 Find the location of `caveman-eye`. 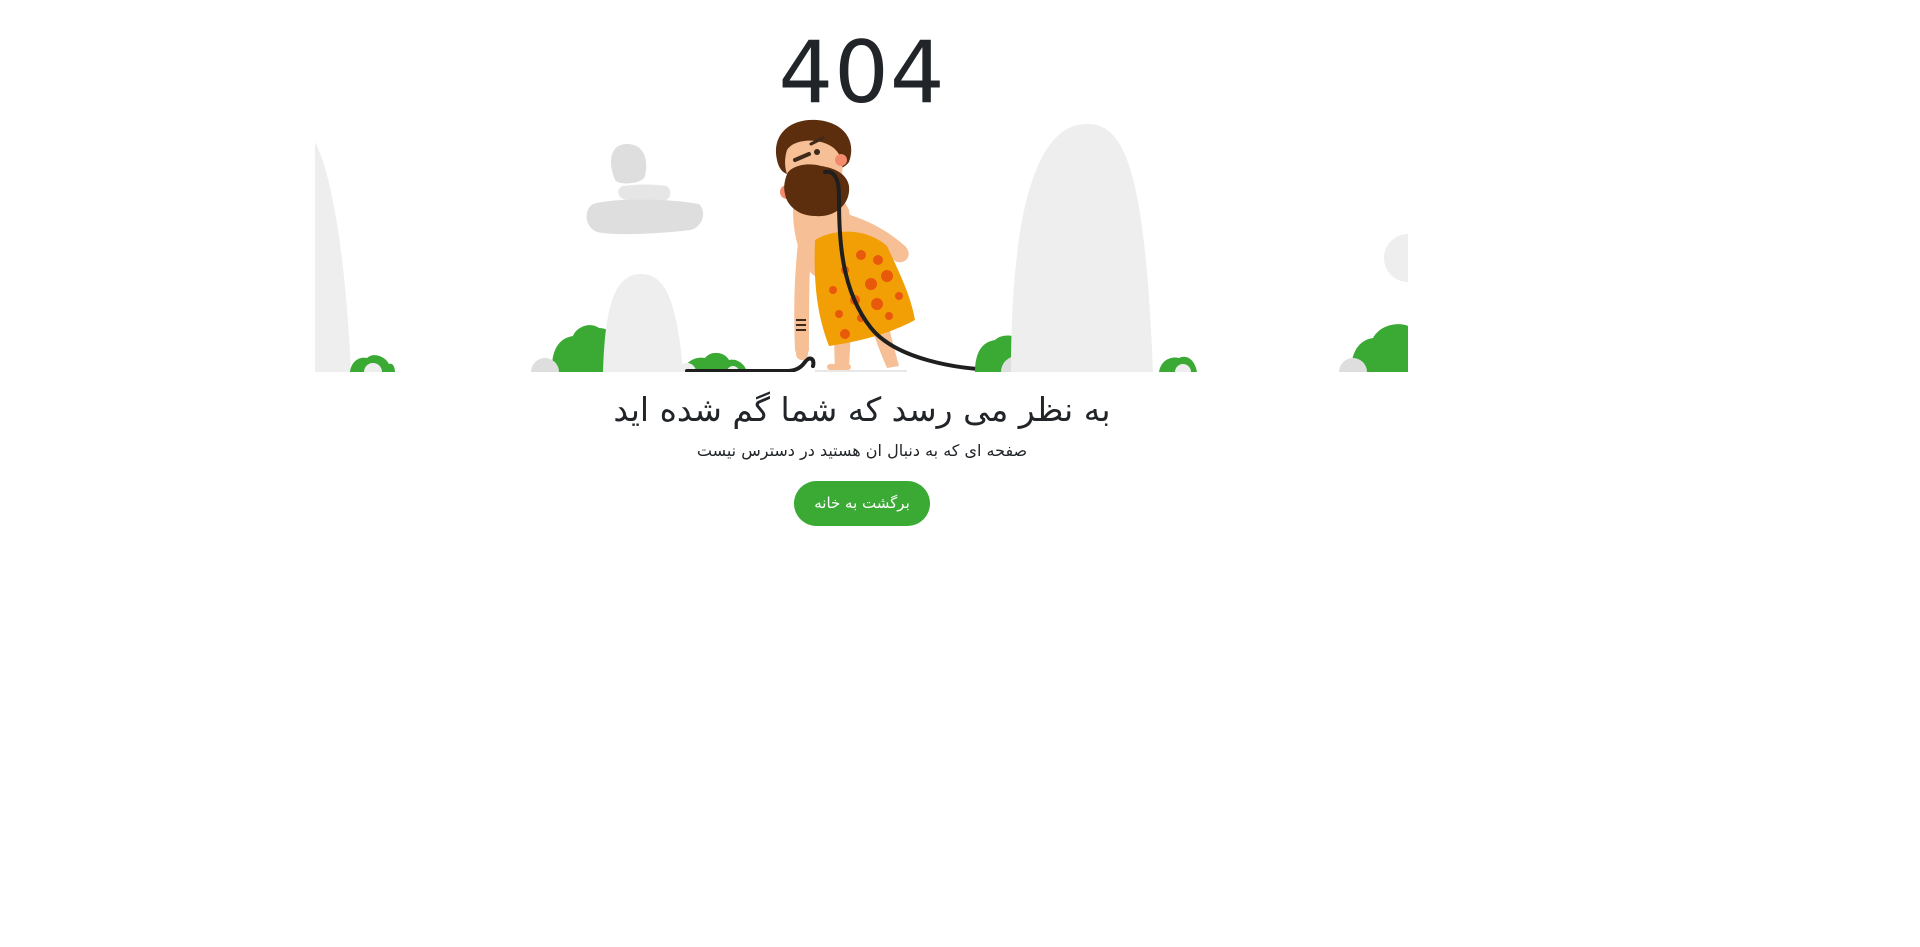

caveman-eye is located at coordinates (817, 152).